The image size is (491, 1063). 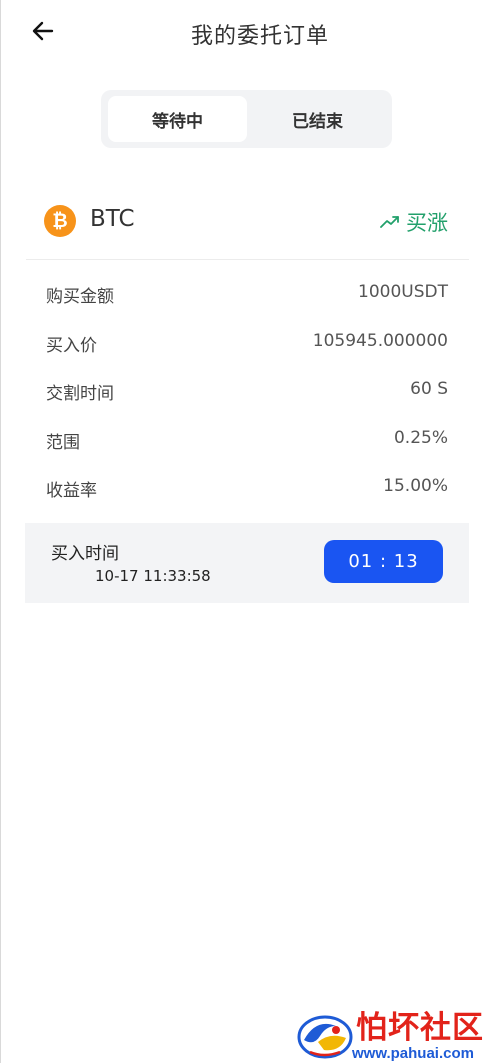 What do you see at coordinates (80, 394) in the screenshot?
I see `detail-label: 交割时间` at bounding box center [80, 394].